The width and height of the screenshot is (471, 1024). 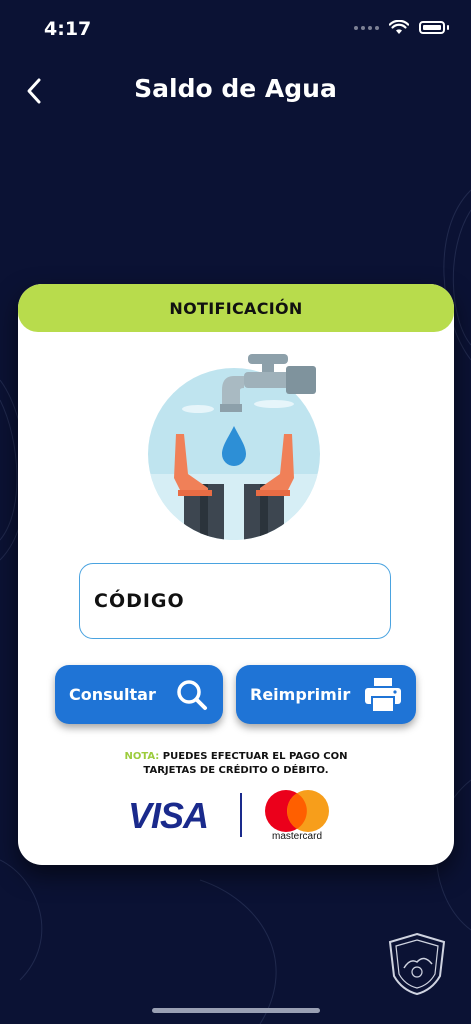 I want to click on home-indicator, so click(x=236, y=1010).